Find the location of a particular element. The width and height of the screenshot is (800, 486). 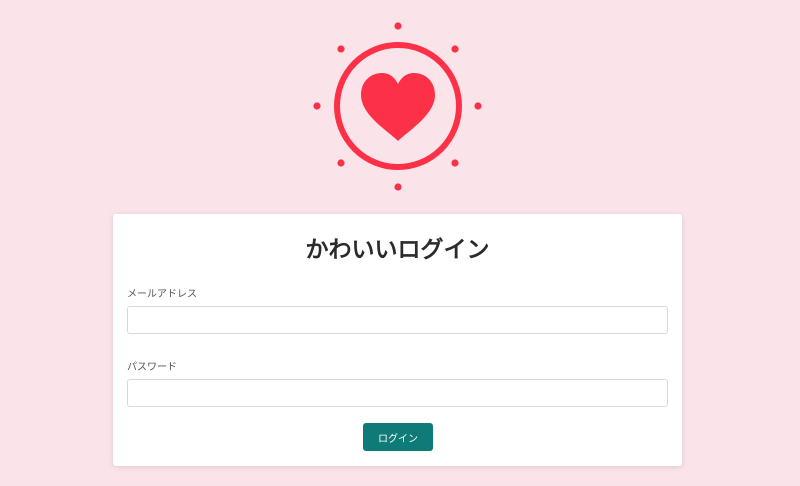

email-field is located at coordinates (397, 320).